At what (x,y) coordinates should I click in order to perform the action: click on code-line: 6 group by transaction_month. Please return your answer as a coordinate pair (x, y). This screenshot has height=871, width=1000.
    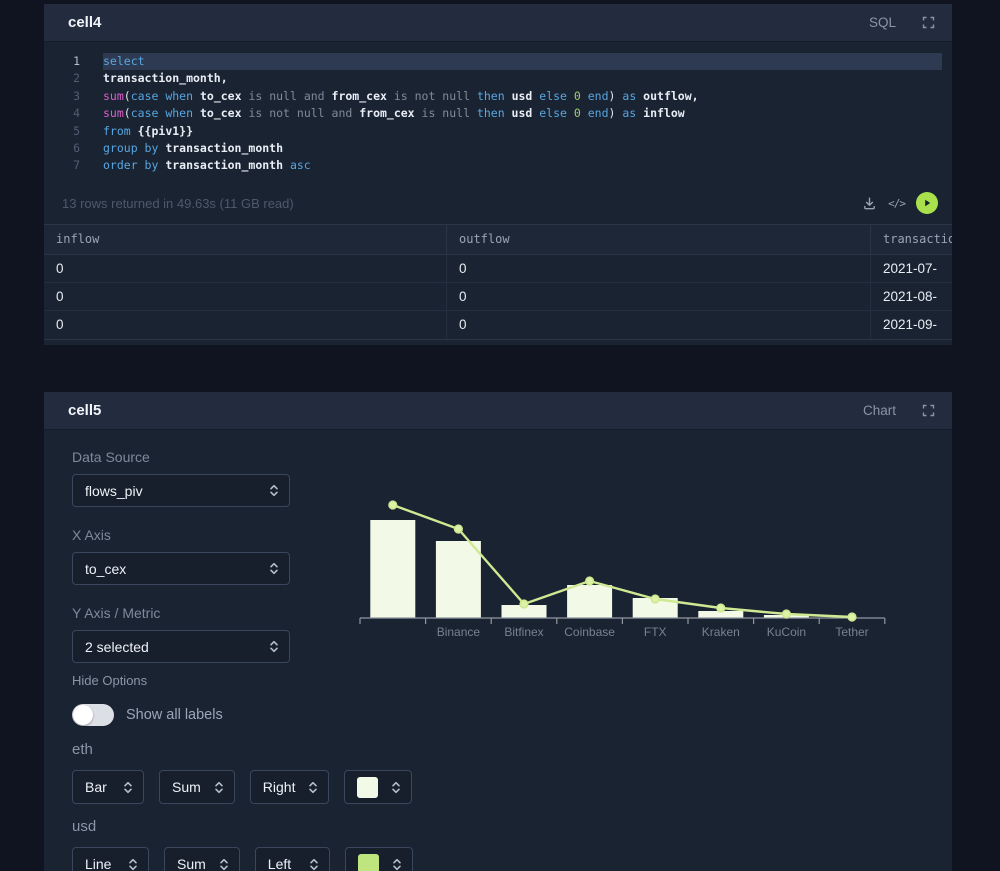
    Looking at the image, I should click on (498, 148).